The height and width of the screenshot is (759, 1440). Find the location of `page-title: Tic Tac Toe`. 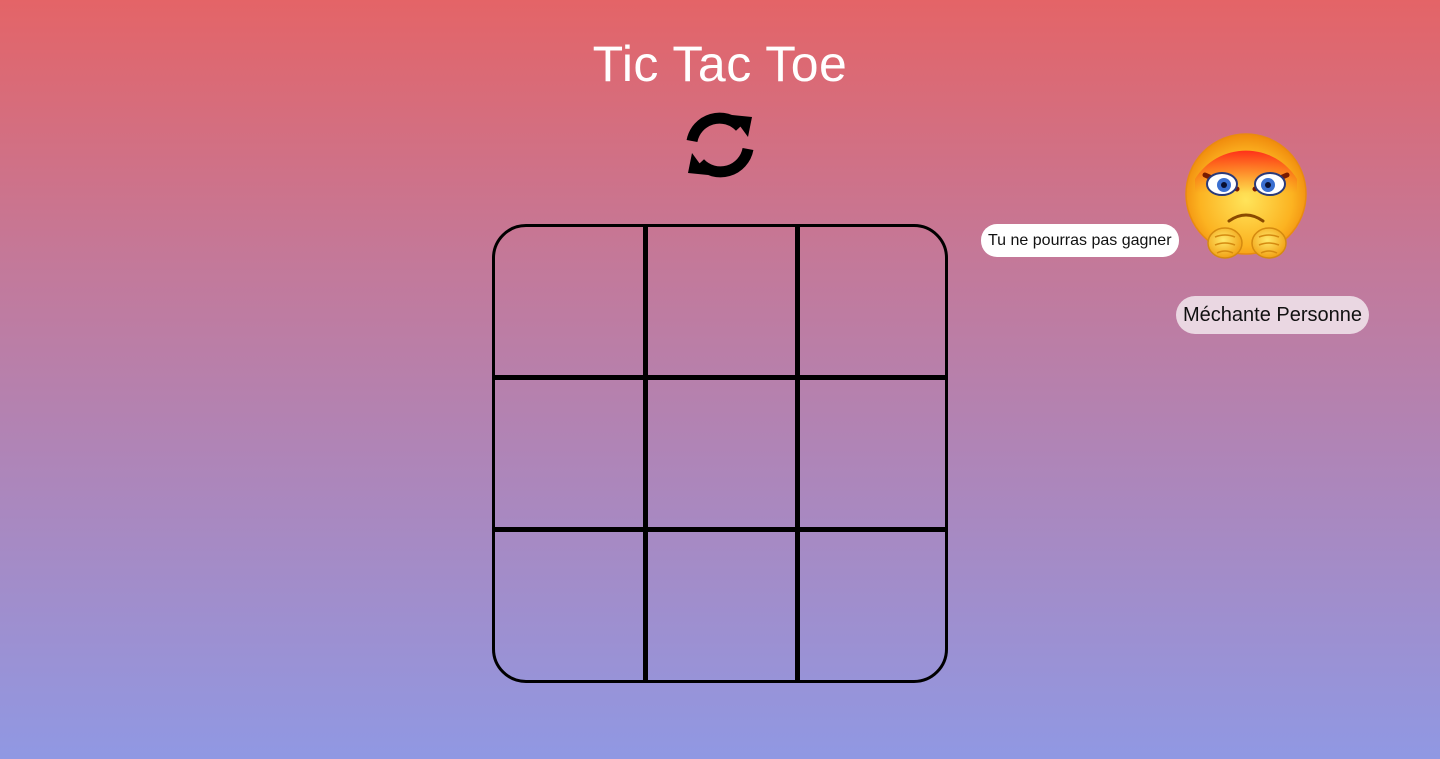

page-title: Tic Tac Toe is located at coordinates (720, 64).